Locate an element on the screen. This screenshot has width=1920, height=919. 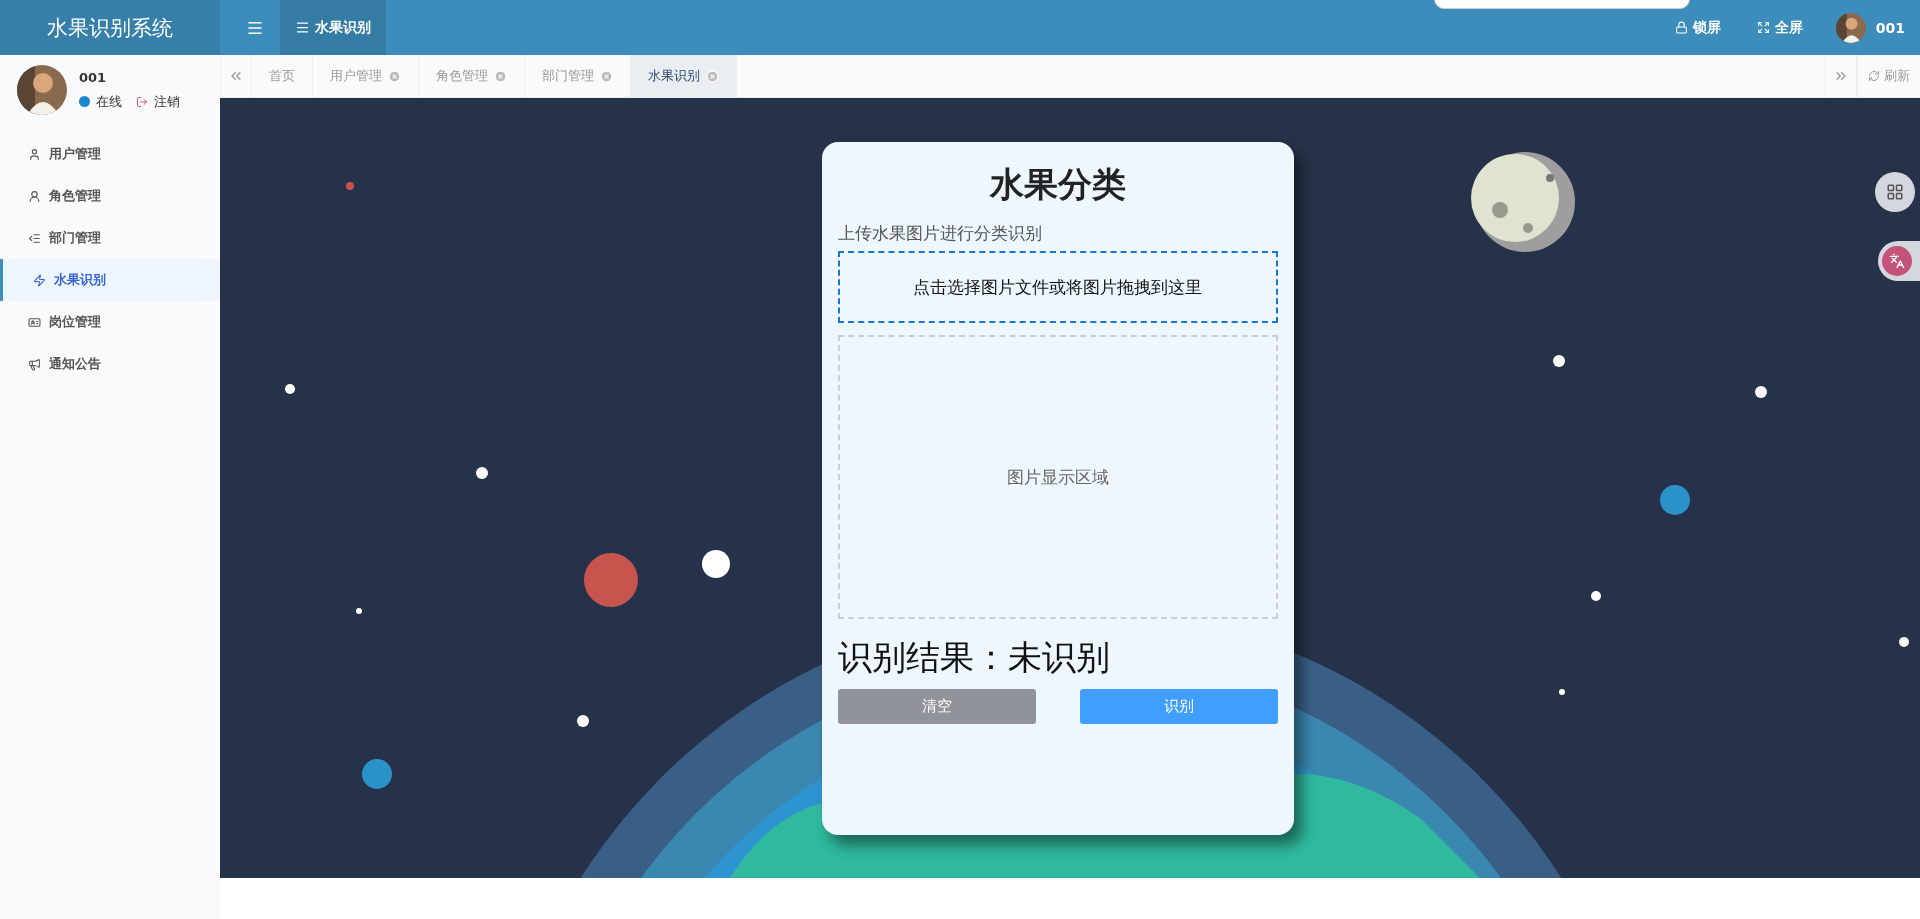
sidebar-item: 部门管理 is located at coordinates (110, 238).